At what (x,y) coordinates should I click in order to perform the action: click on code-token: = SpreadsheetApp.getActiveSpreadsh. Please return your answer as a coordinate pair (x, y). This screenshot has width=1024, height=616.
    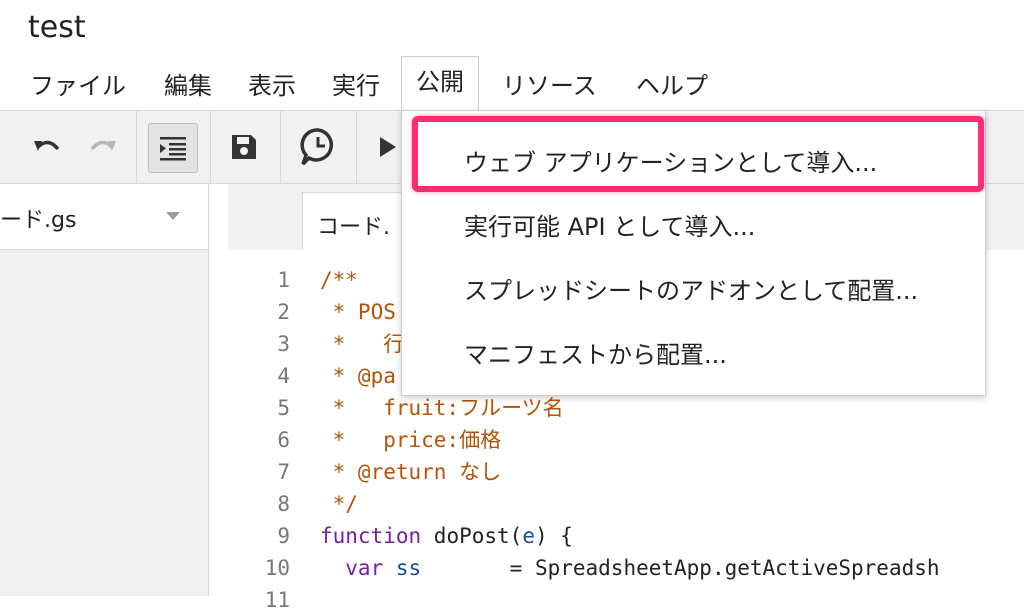
    Looking at the image, I should click on (680, 568).